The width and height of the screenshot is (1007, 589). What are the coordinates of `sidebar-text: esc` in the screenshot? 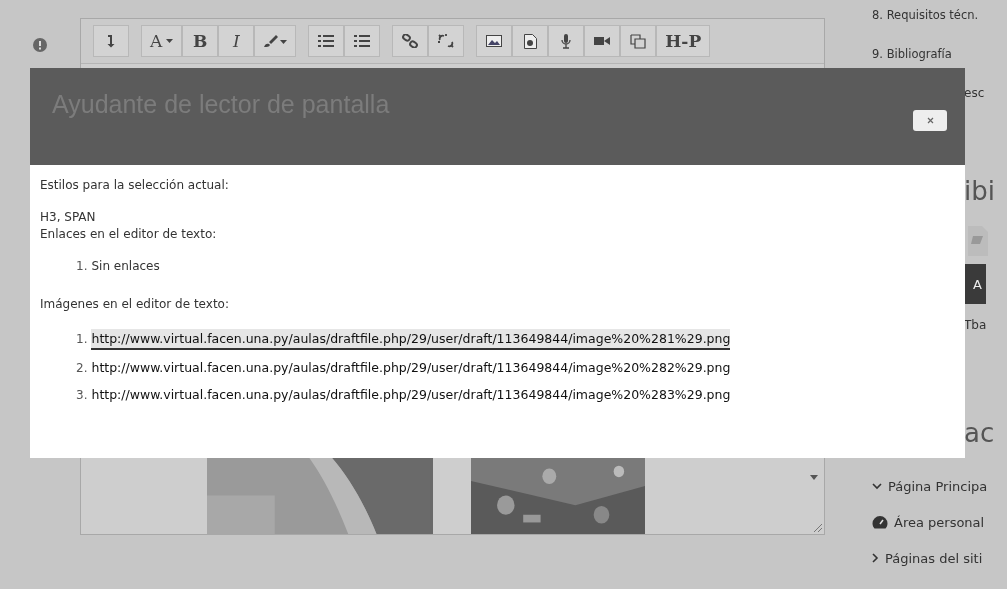 It's located at (974, 93).